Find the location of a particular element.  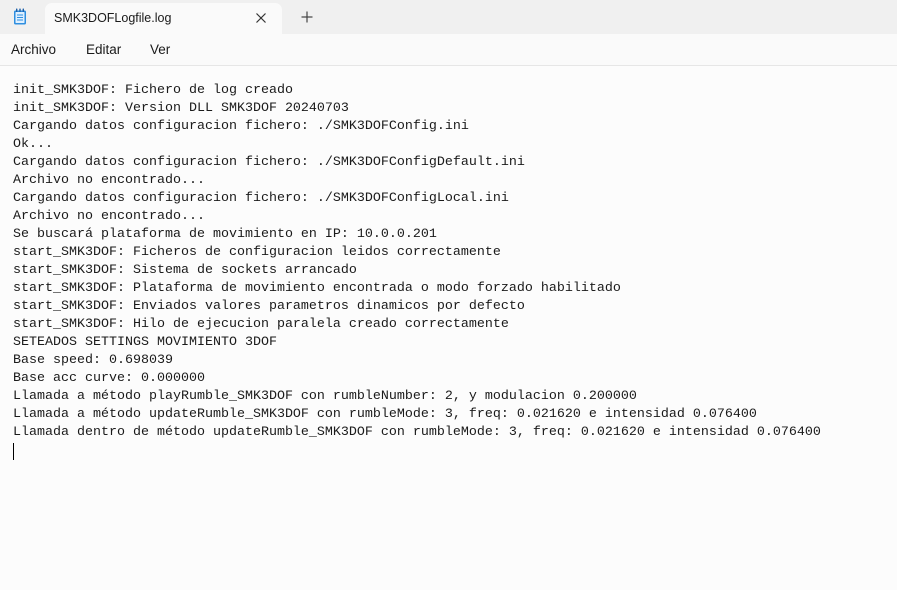

text-caret is located at coordinates (13, 451).